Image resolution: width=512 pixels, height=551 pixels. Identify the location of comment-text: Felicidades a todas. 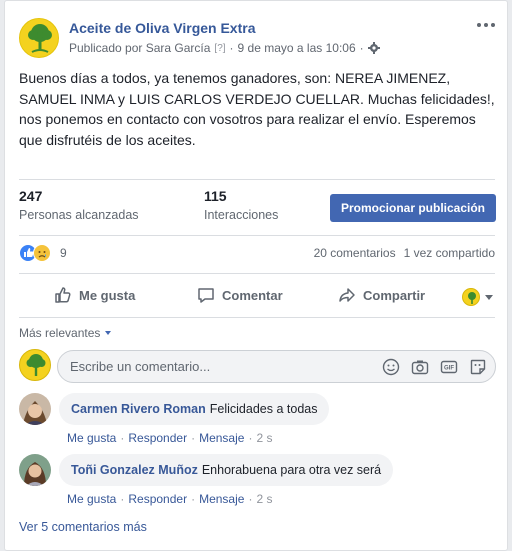
(263, 409).